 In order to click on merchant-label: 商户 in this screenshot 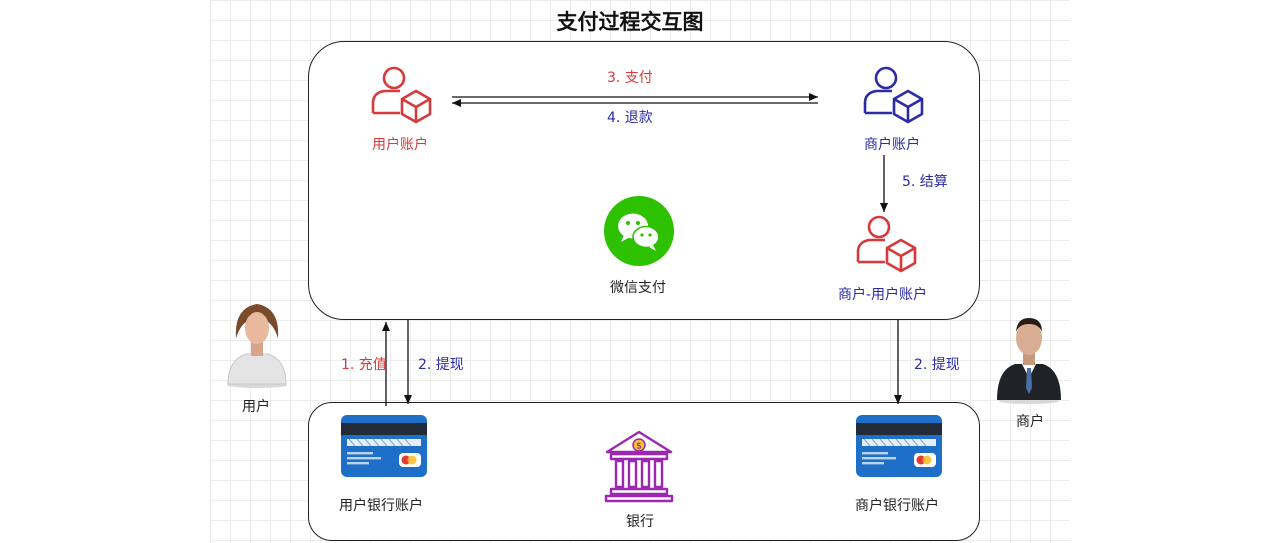, I will do `click(1030, 422)`.